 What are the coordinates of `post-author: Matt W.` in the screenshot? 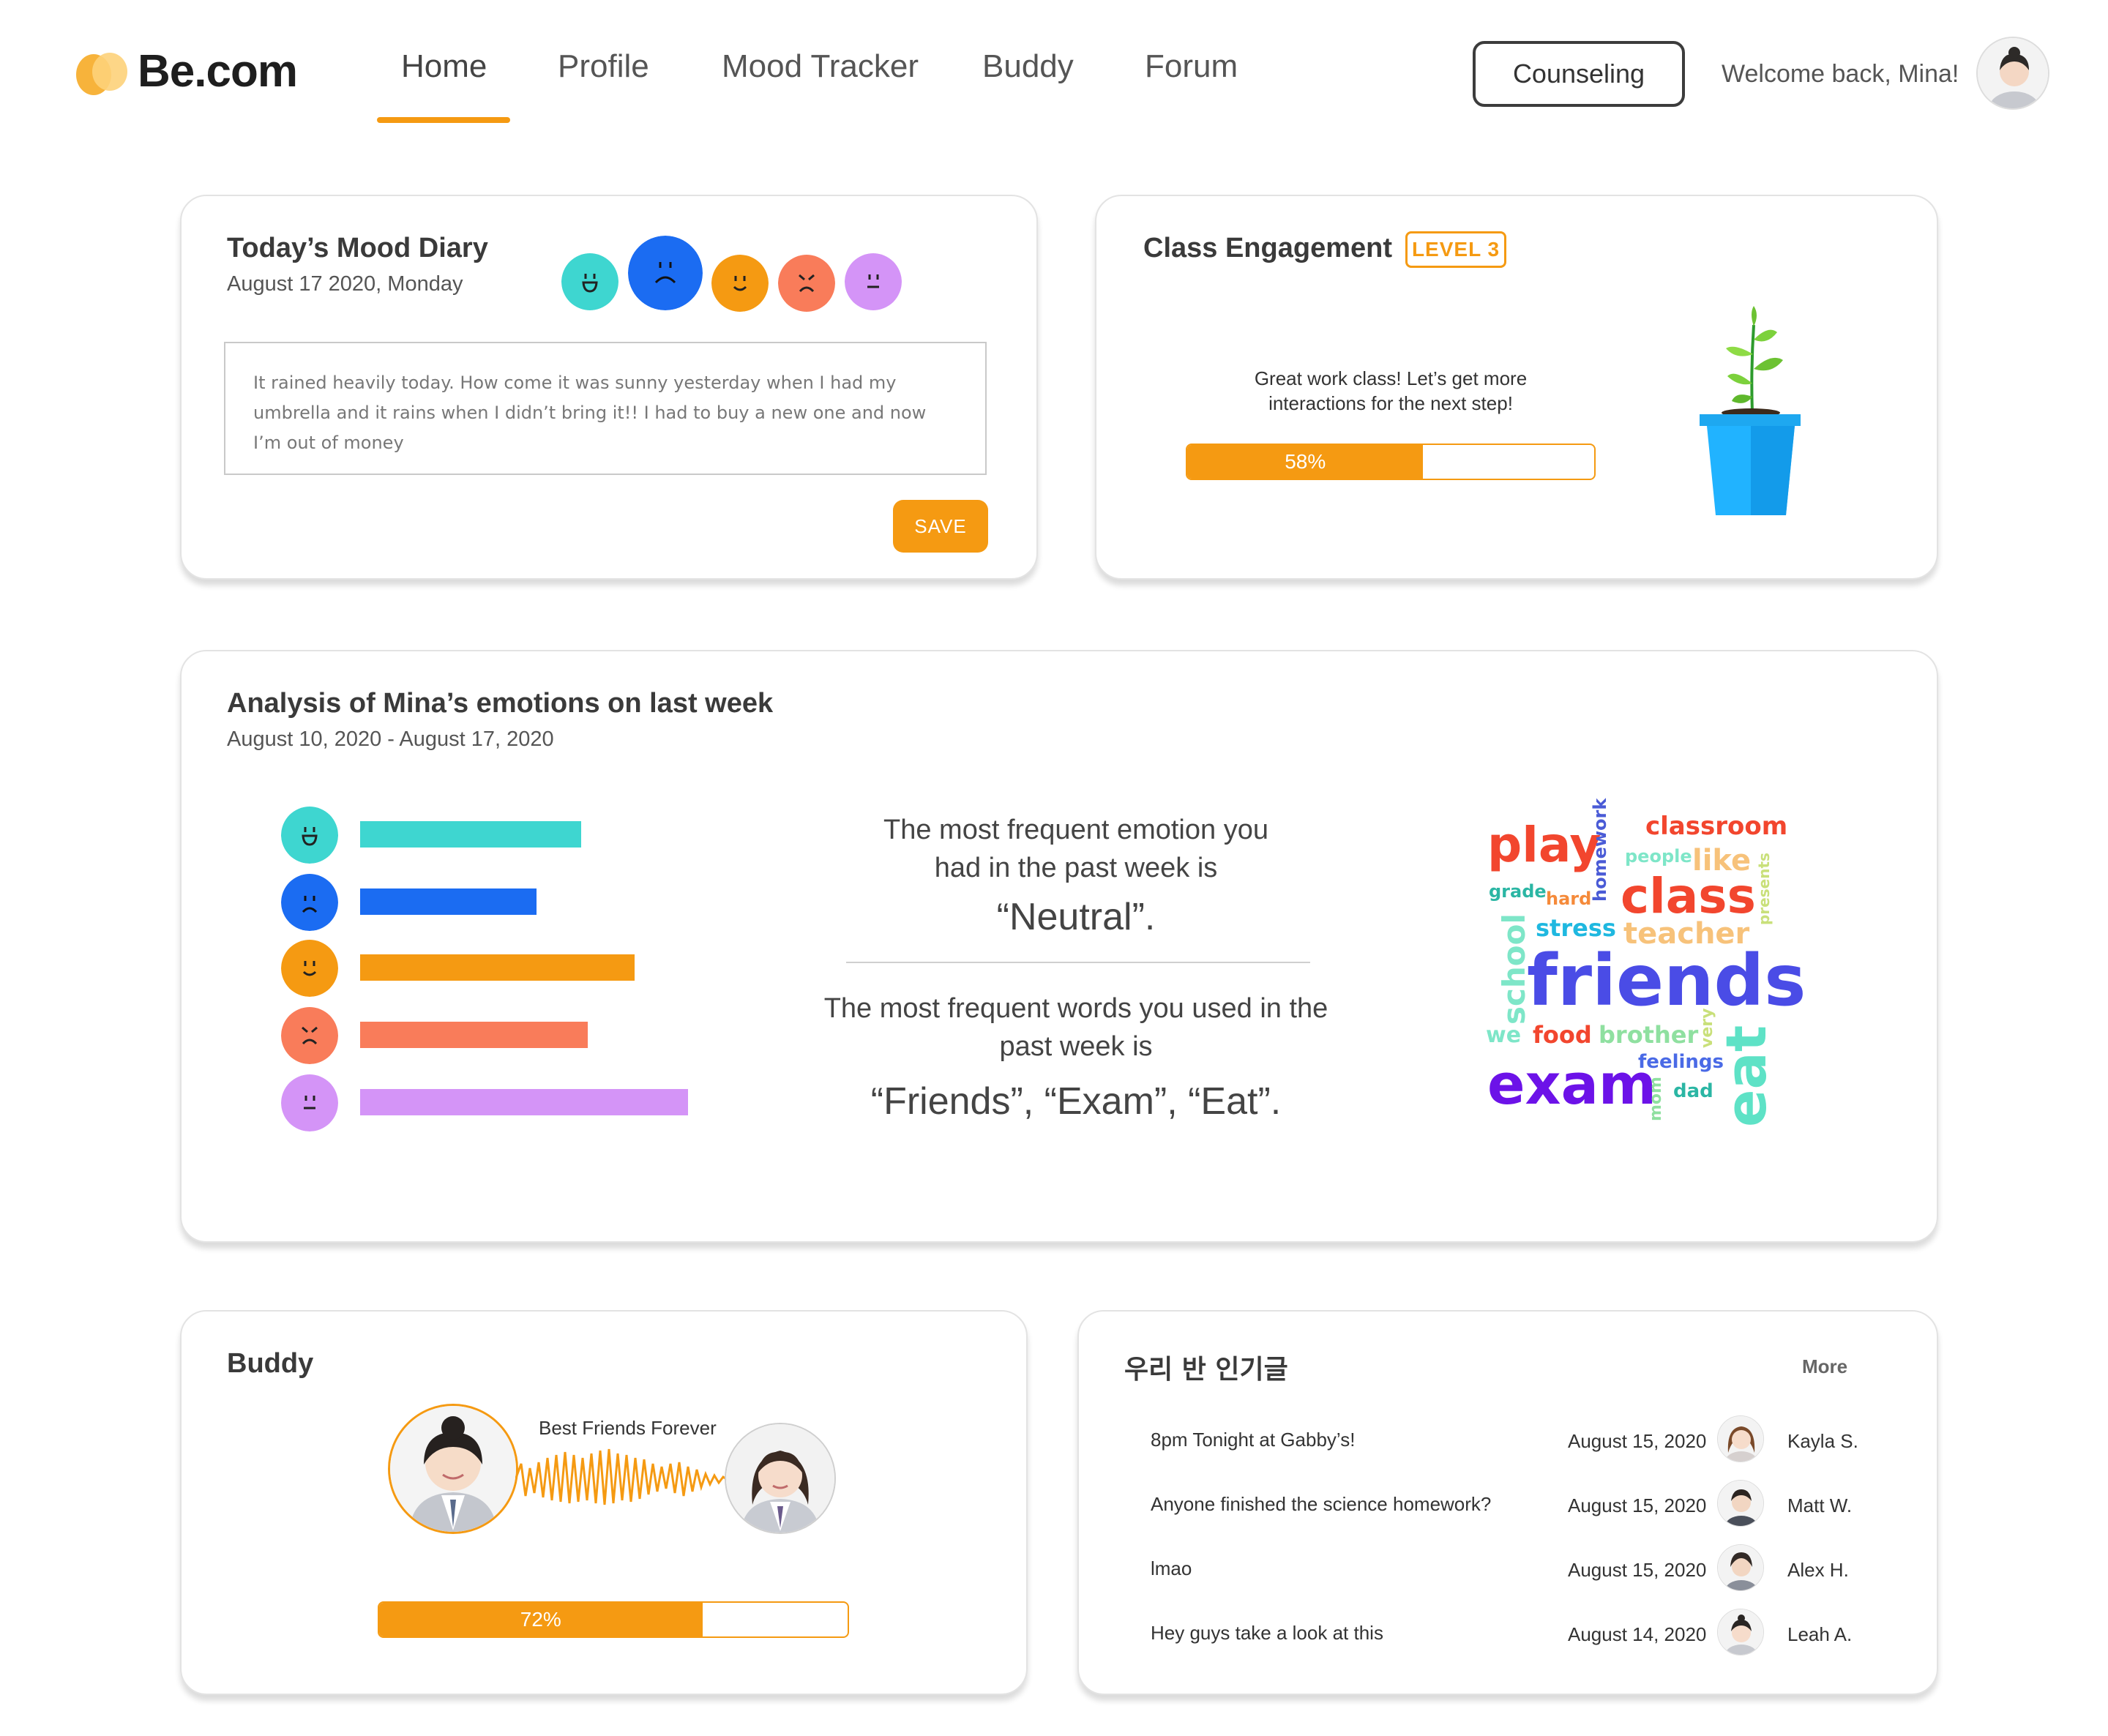 It's located at (1820, 1505).